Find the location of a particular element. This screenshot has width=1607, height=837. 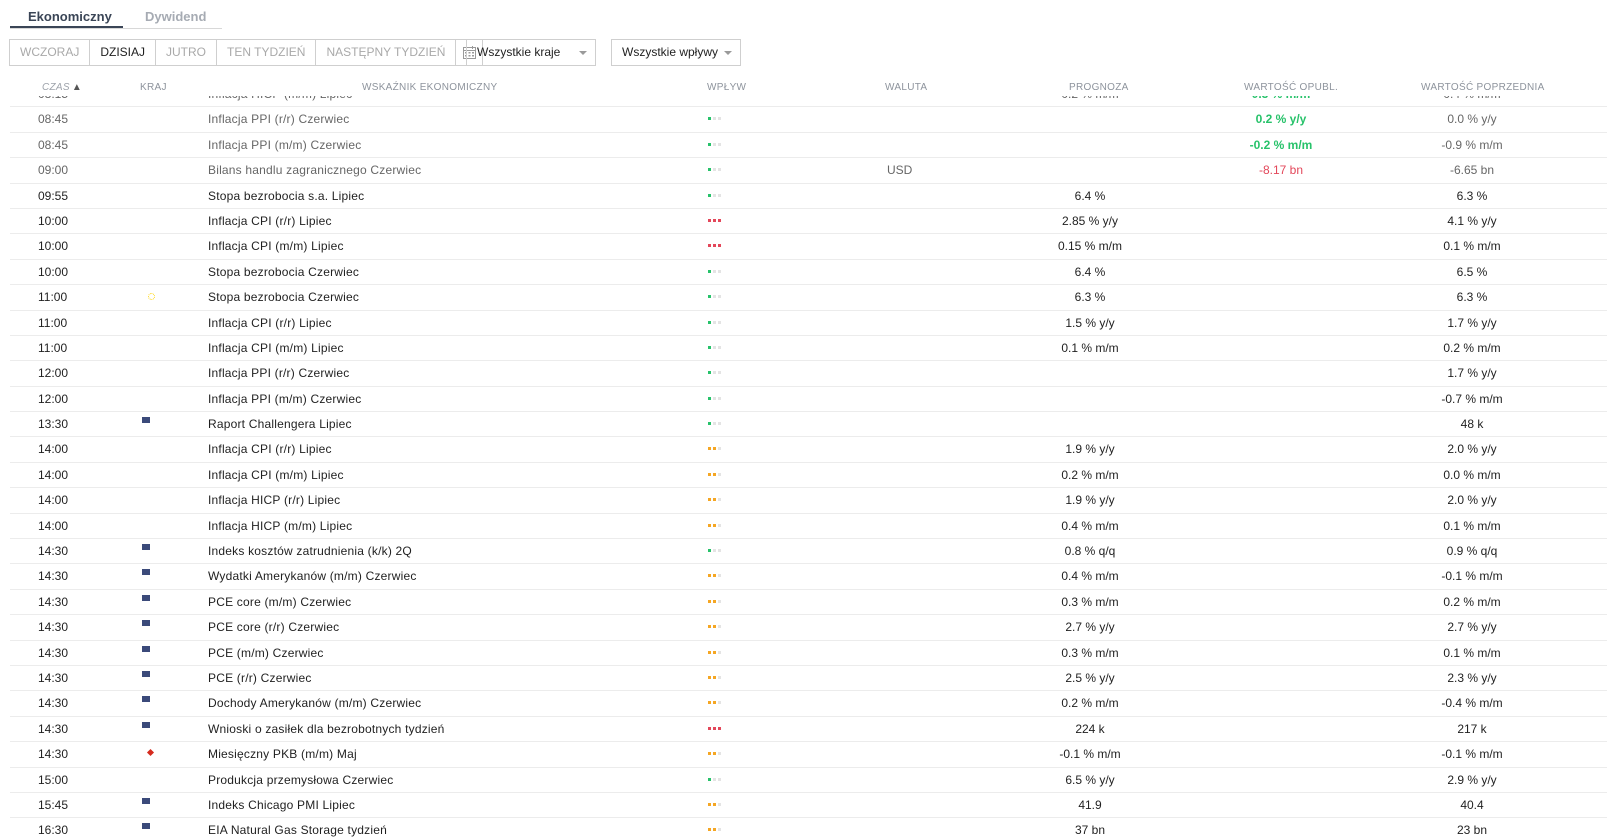

event-previous: 0.4 % m/m is located at coordinates (1472, 101).